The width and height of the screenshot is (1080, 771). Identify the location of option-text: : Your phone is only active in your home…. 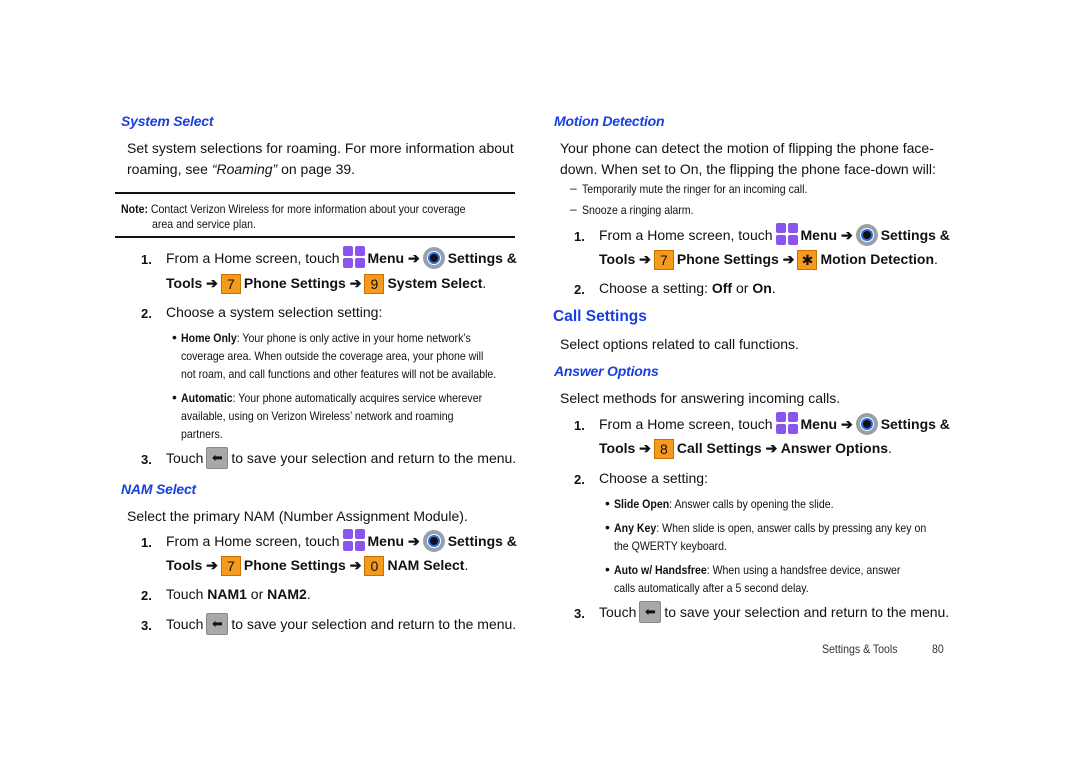
(353, 338).